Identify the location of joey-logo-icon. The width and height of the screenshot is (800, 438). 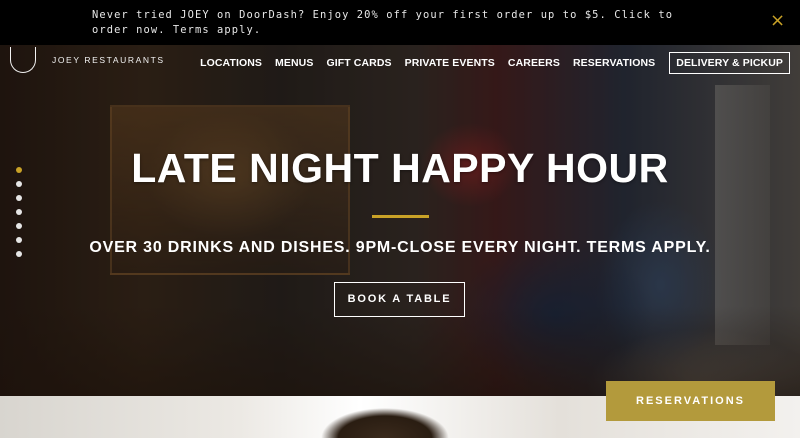
(23, 60).